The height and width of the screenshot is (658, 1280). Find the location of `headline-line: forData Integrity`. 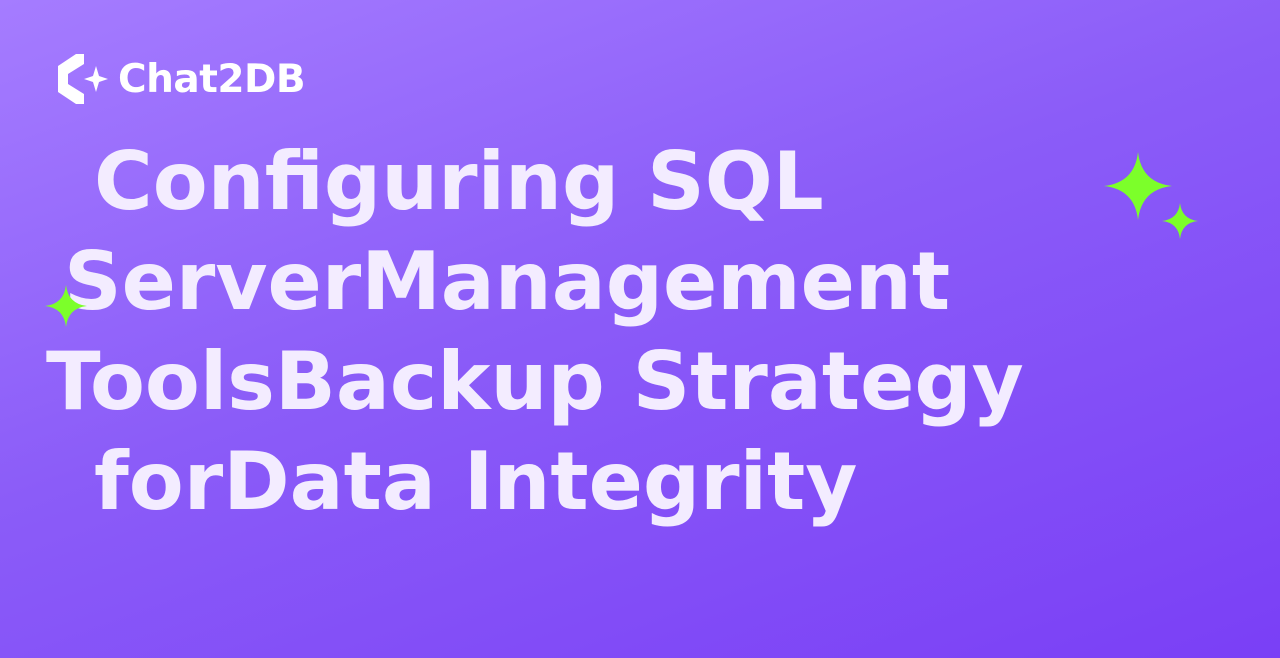

headline-line: forData Integrity is located at coordinates (476, 481).